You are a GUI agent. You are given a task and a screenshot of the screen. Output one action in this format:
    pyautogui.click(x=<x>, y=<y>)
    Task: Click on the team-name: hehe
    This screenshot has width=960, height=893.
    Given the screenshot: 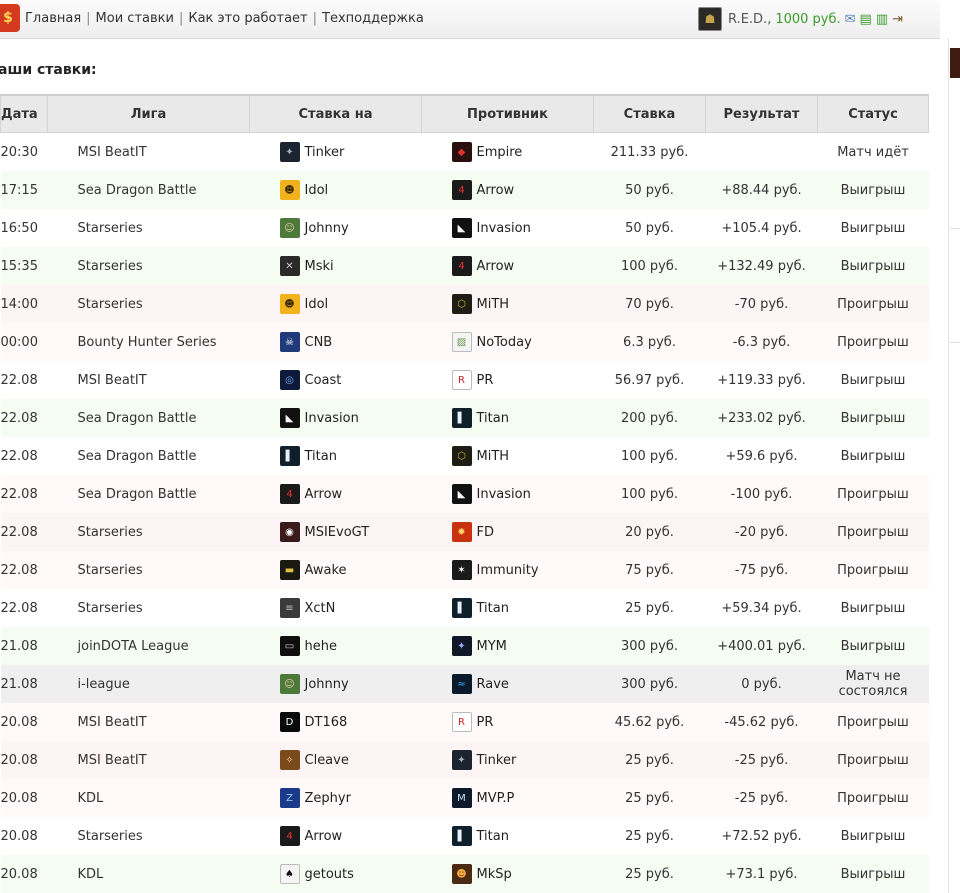 What is the action you would take?
    pyautogui.click(x=321, y=646)
    